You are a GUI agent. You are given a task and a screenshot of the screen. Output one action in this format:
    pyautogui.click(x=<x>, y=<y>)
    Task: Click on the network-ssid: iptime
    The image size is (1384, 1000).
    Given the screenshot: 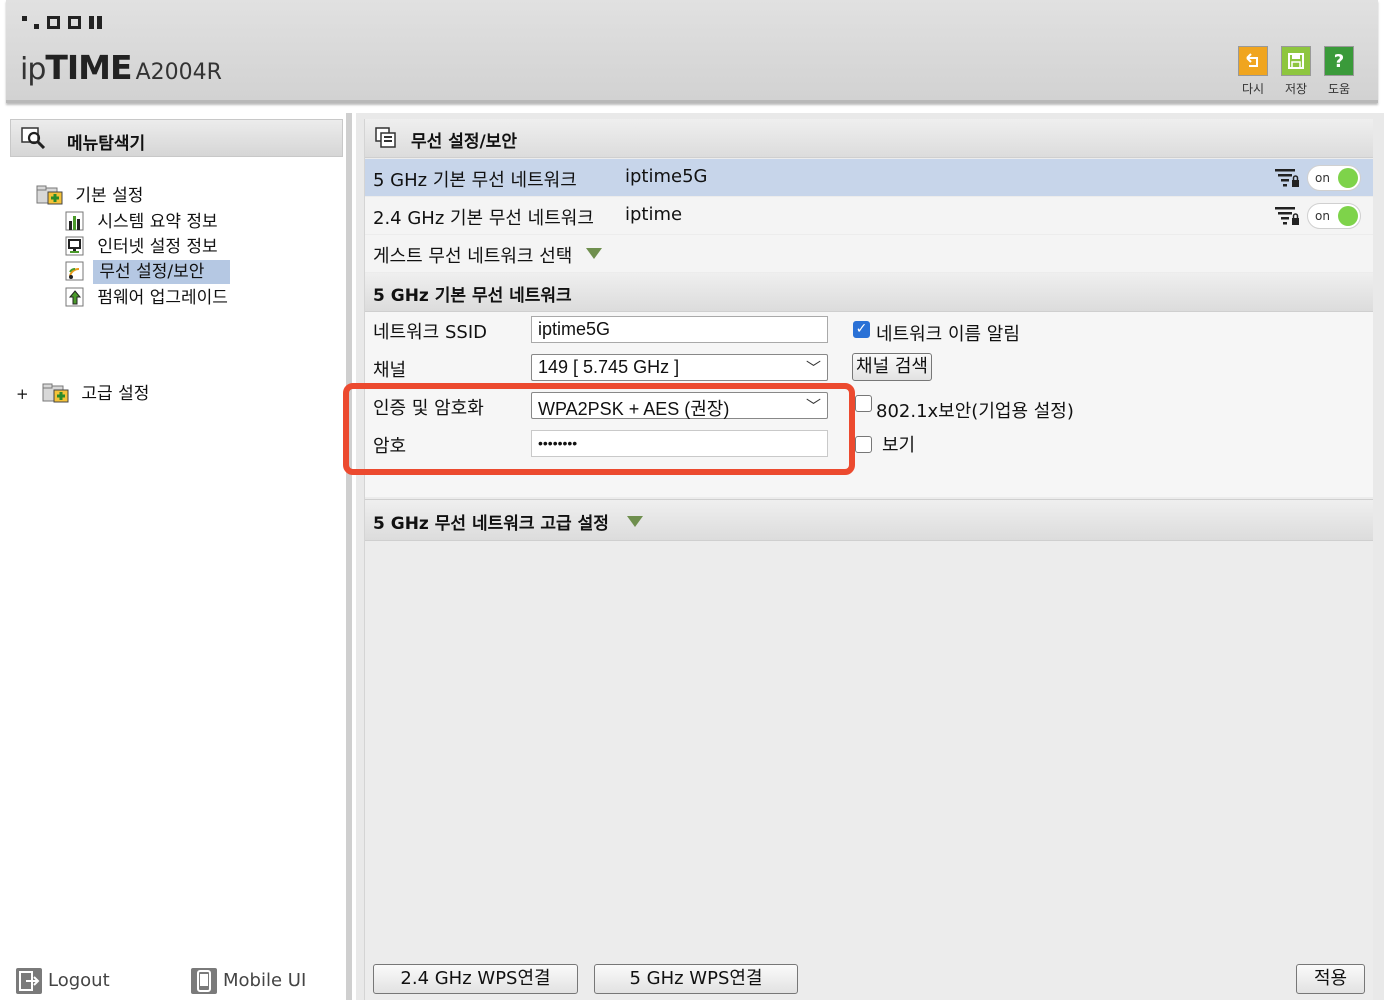 What is the action you would take?
    pyautogui.click(x=654, y=214)
    